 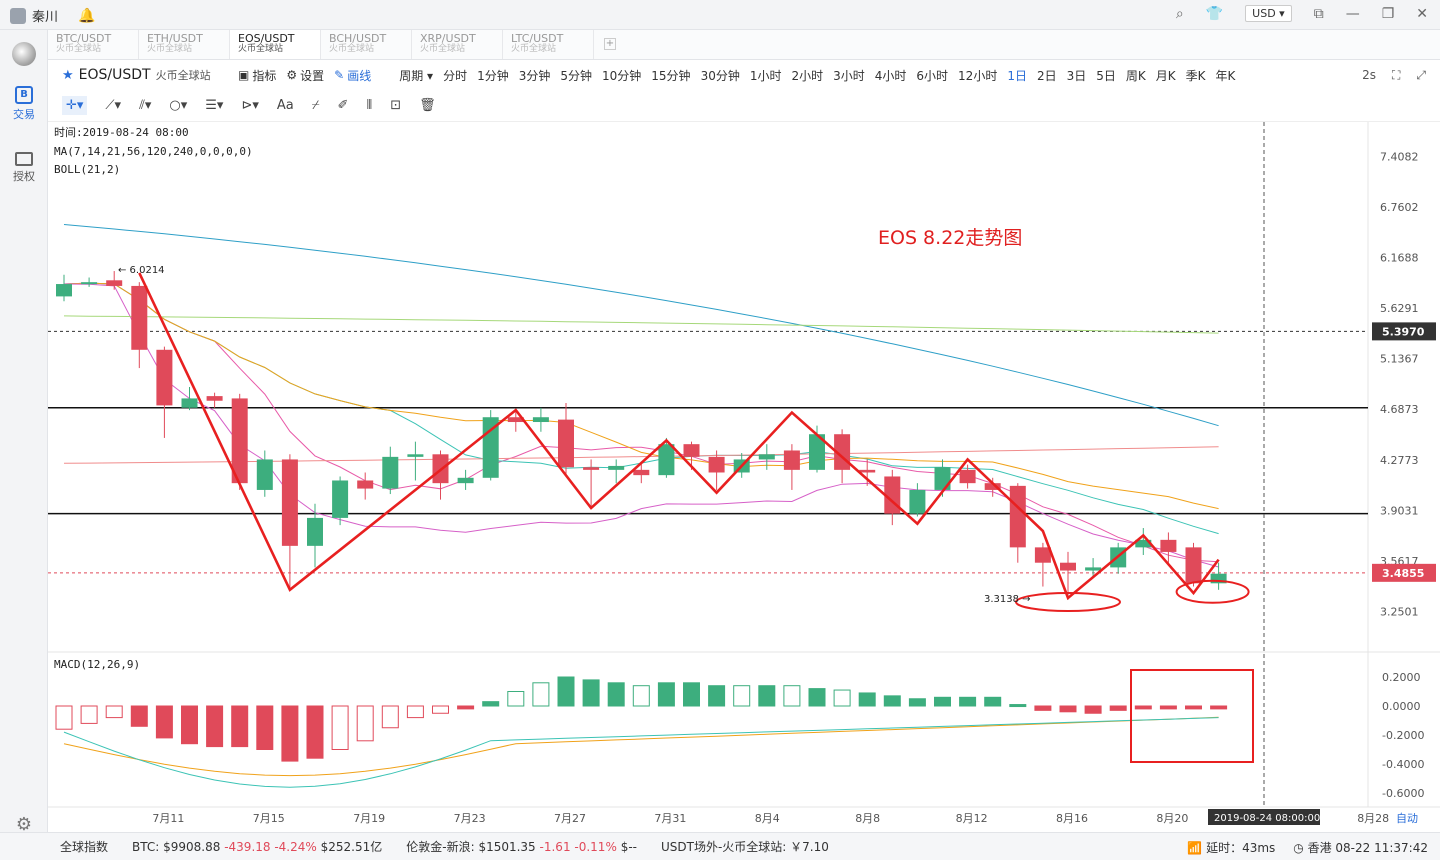 What do you see at coordinates (24, 54) in the screenshot?
I see `app-logo-icon` at bounding box center [24, 54].